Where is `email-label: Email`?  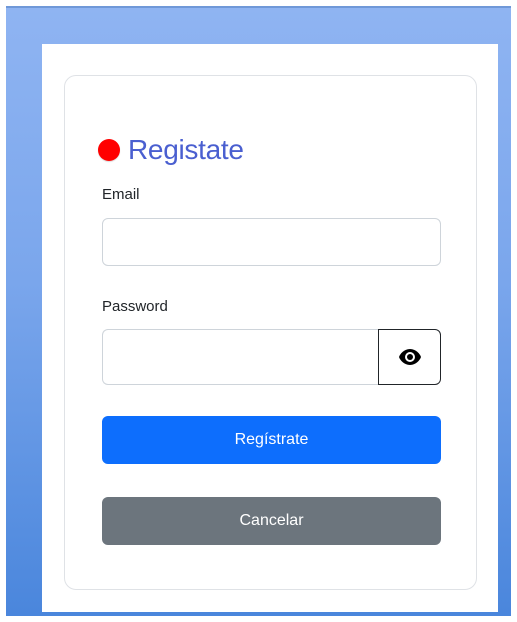 email-label: Email is located at coordinates (121, 194).